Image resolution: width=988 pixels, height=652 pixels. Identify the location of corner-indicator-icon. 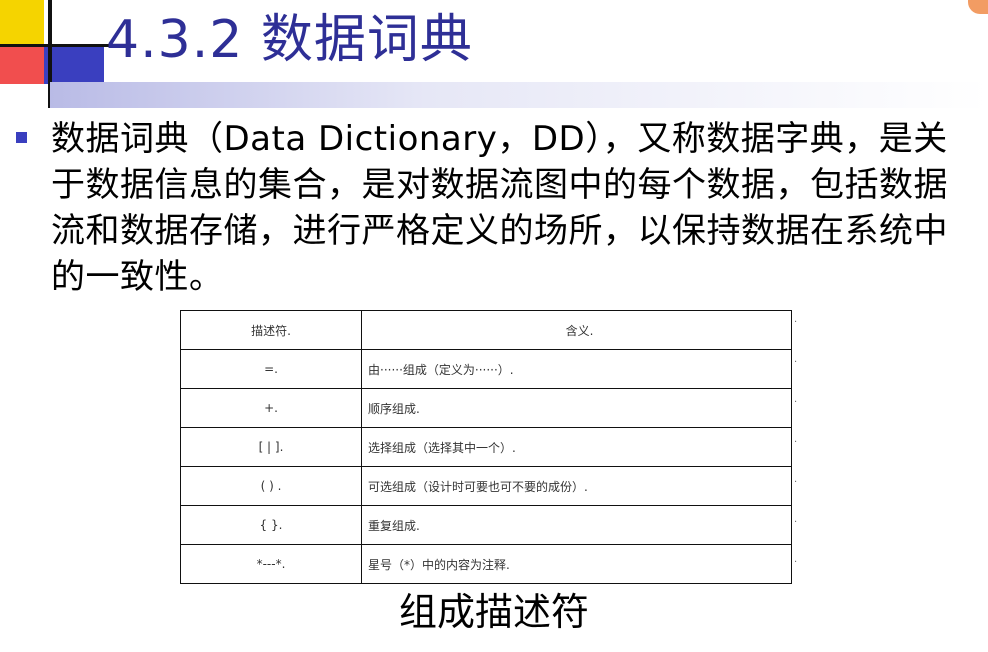
(978, 7).